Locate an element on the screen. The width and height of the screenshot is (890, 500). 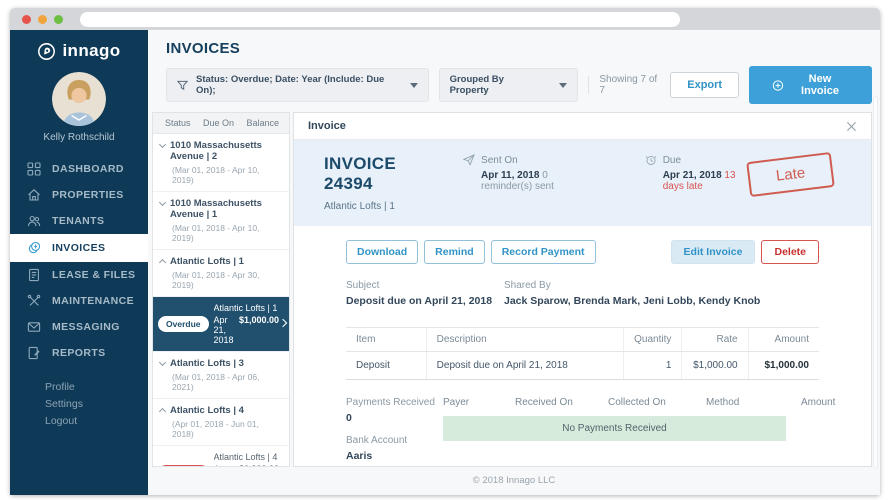
line-item-cell: 1 is located at coordinates (652, 366).